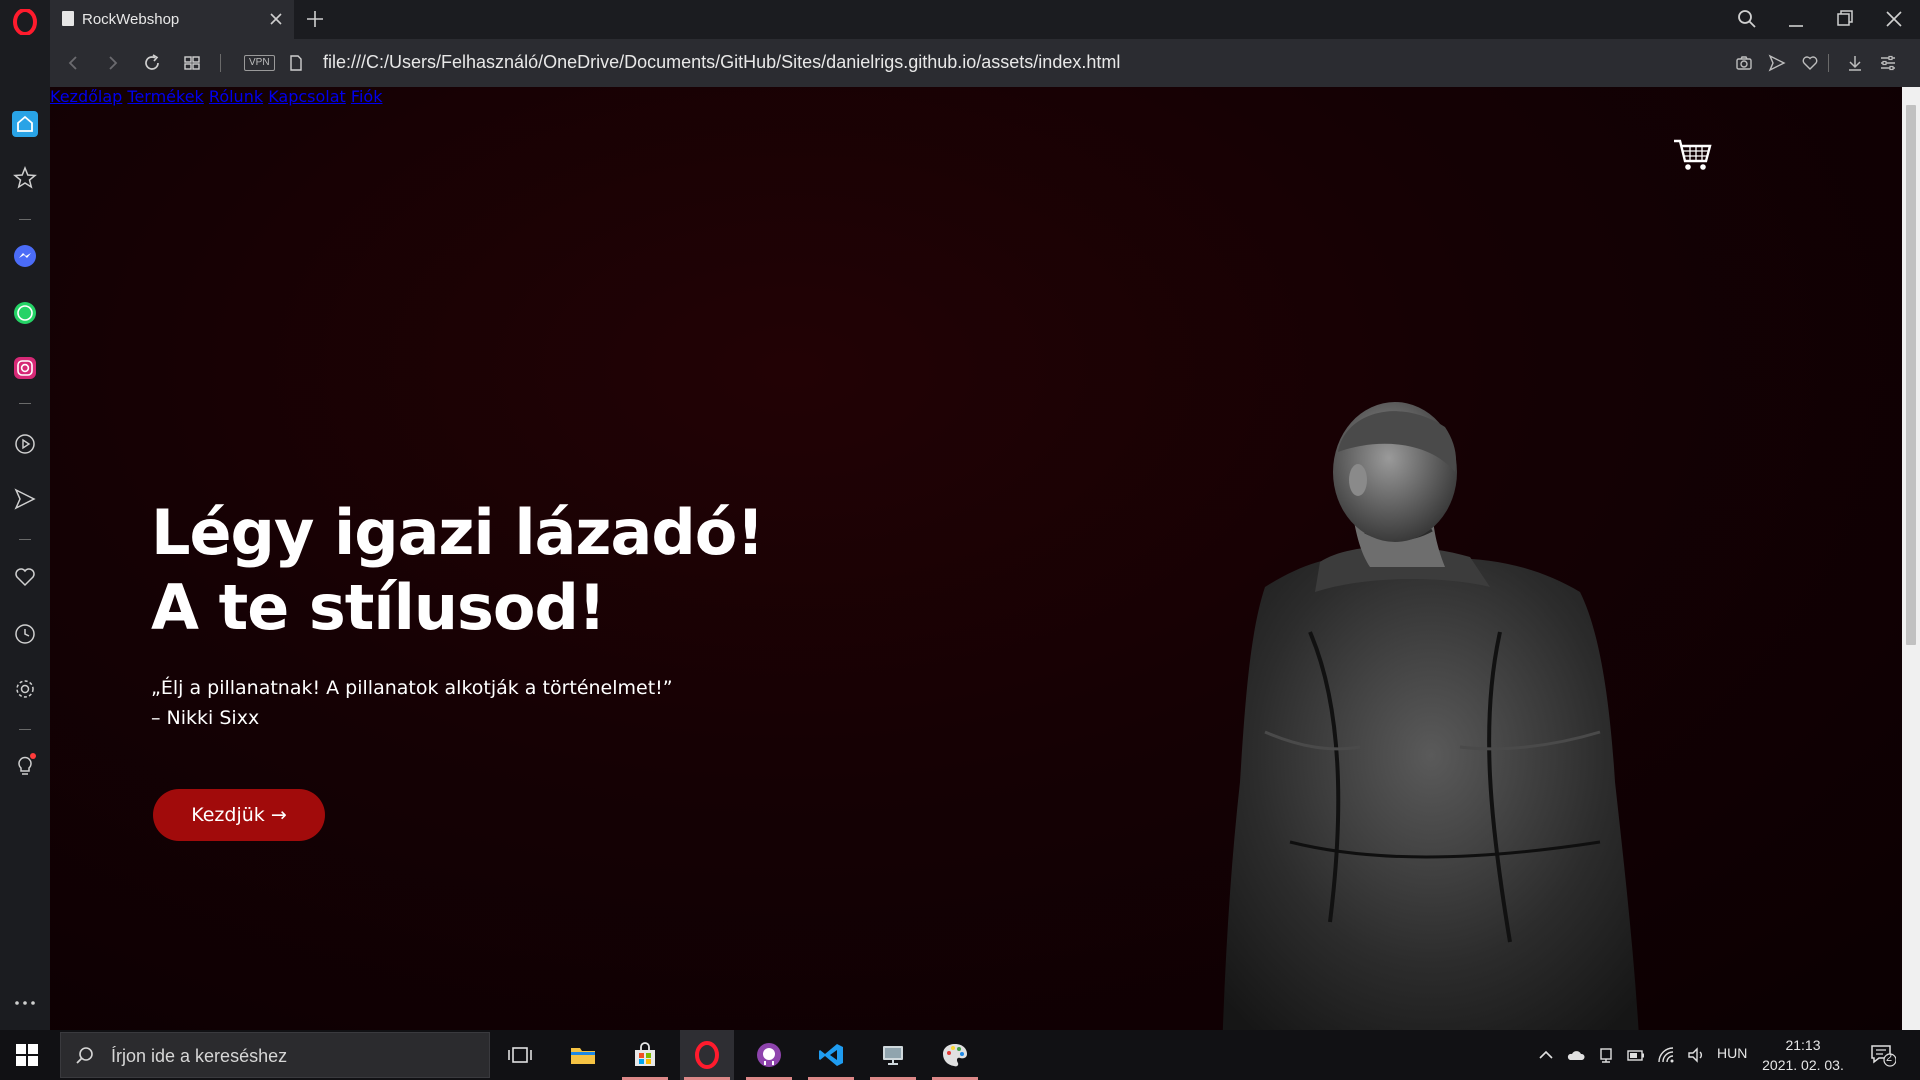 The image size is (1920, 1080). I want to click on bookmarks-heart-icon, so click(25, 577).